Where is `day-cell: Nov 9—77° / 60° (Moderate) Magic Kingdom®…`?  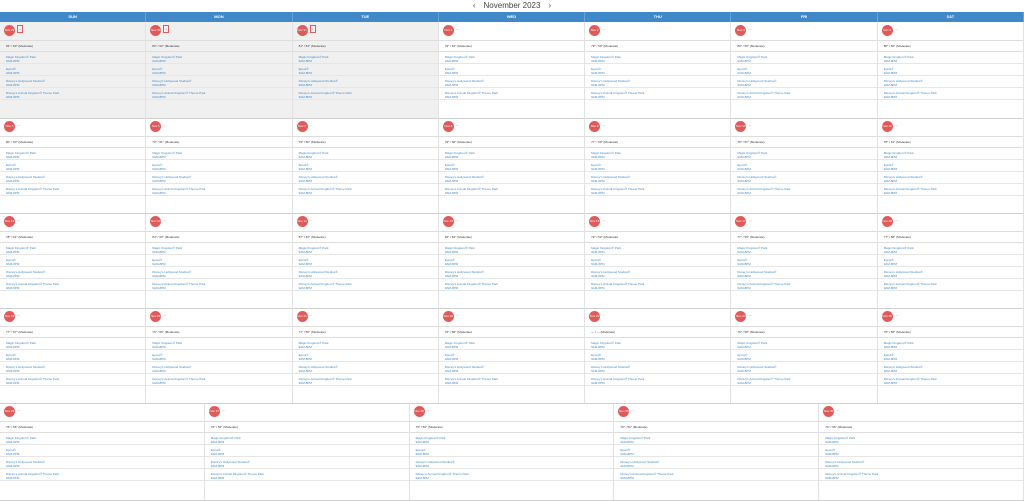 day-cell: Nov 9—77° / 60° (Moderate) Magic Kingdom®… is located at coordinates (658, 165).